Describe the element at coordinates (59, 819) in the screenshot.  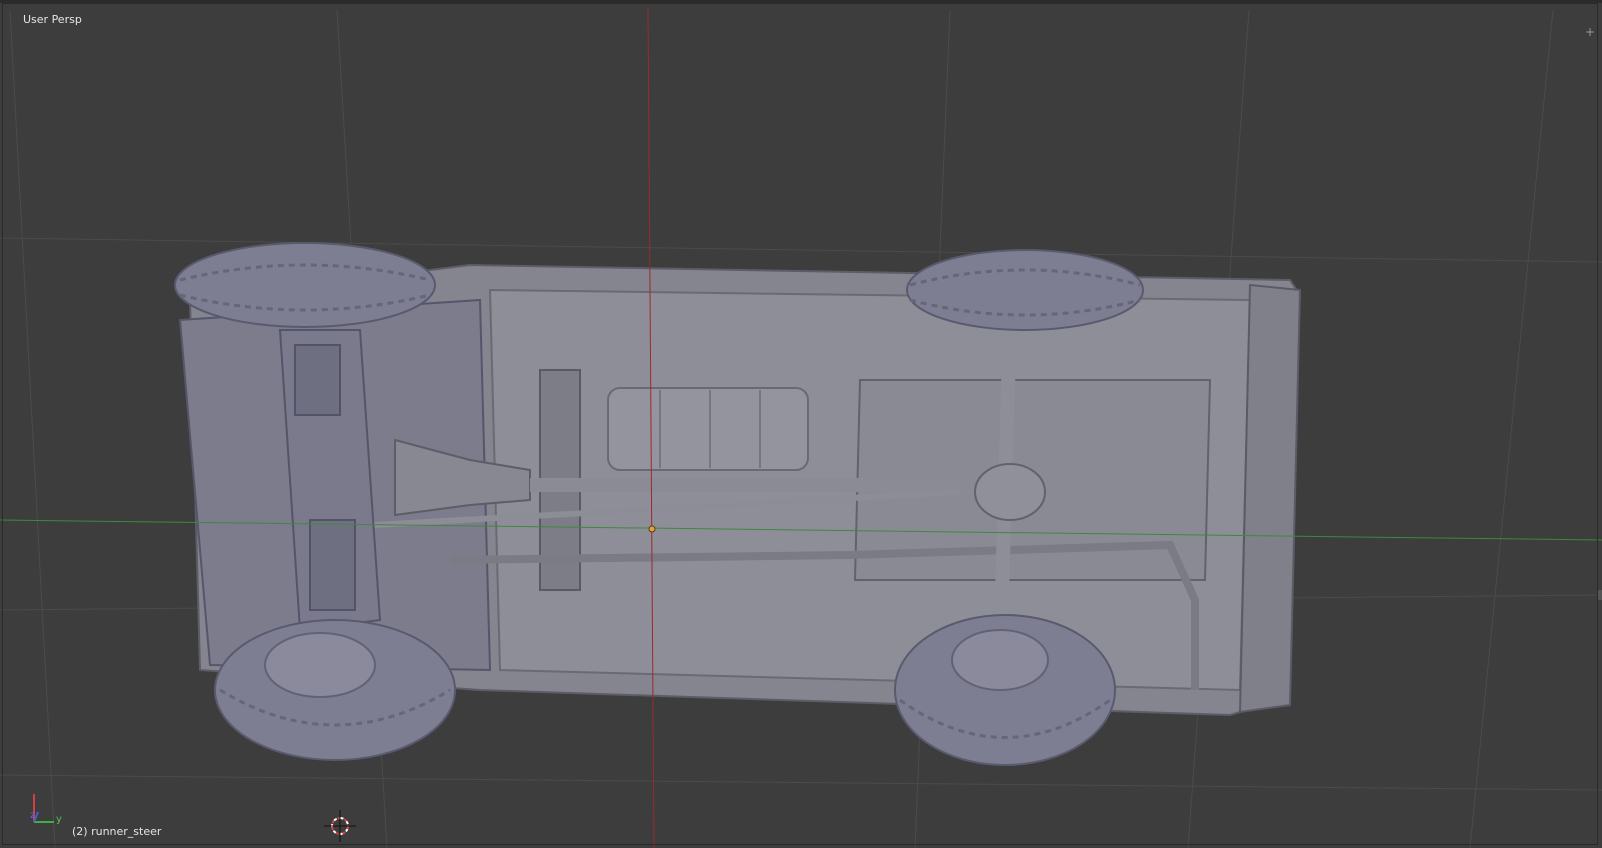
I see `gizmo-y-label: y` at that location.